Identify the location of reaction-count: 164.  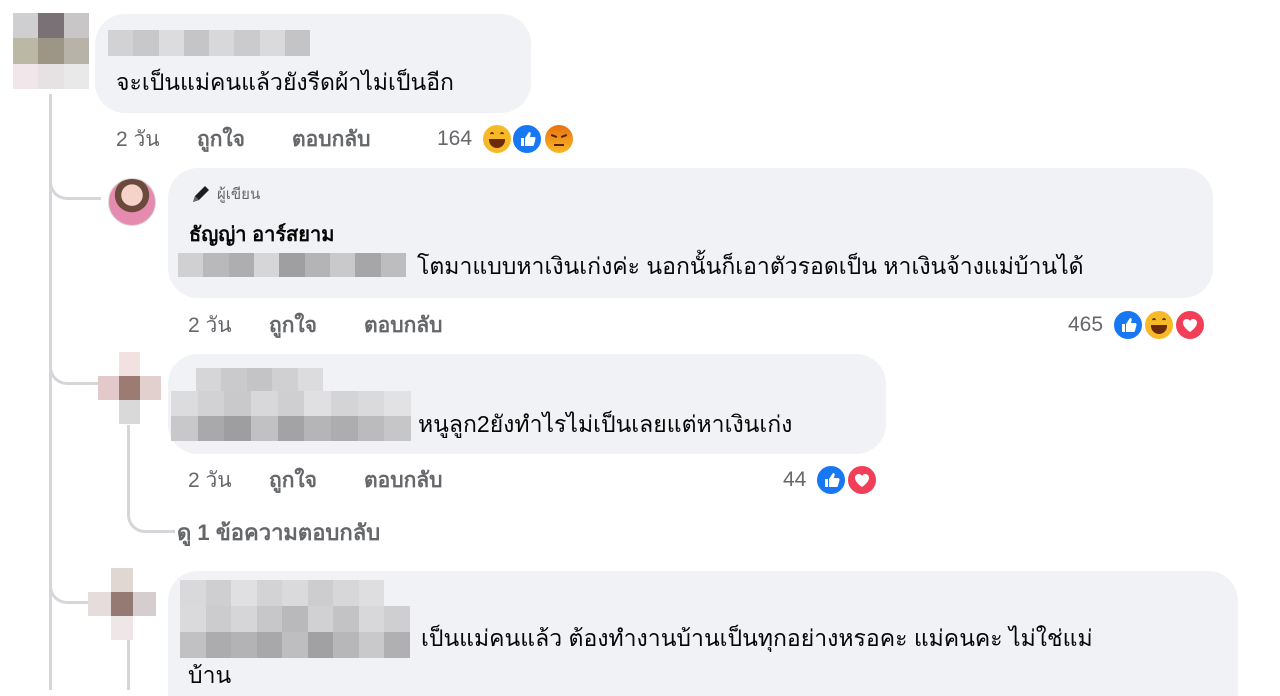
(454, 139).